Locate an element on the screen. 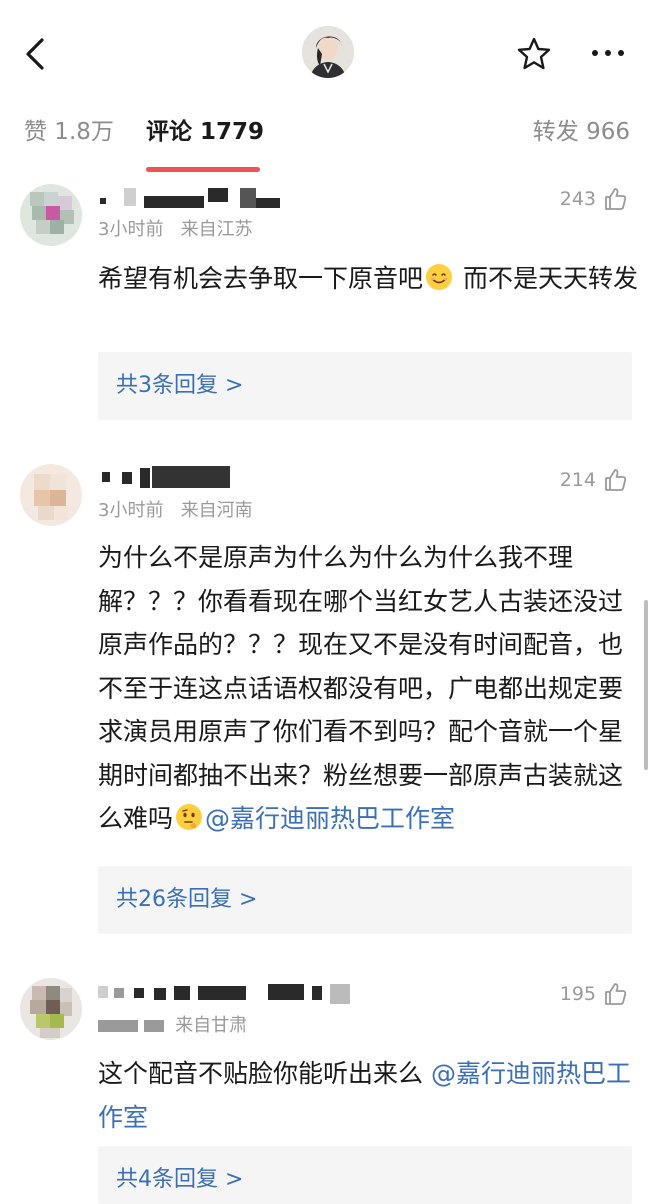 This screenshot has height=1204, width=650. reply-count: 共4条回复 > is located at coordinates (179, 1180).